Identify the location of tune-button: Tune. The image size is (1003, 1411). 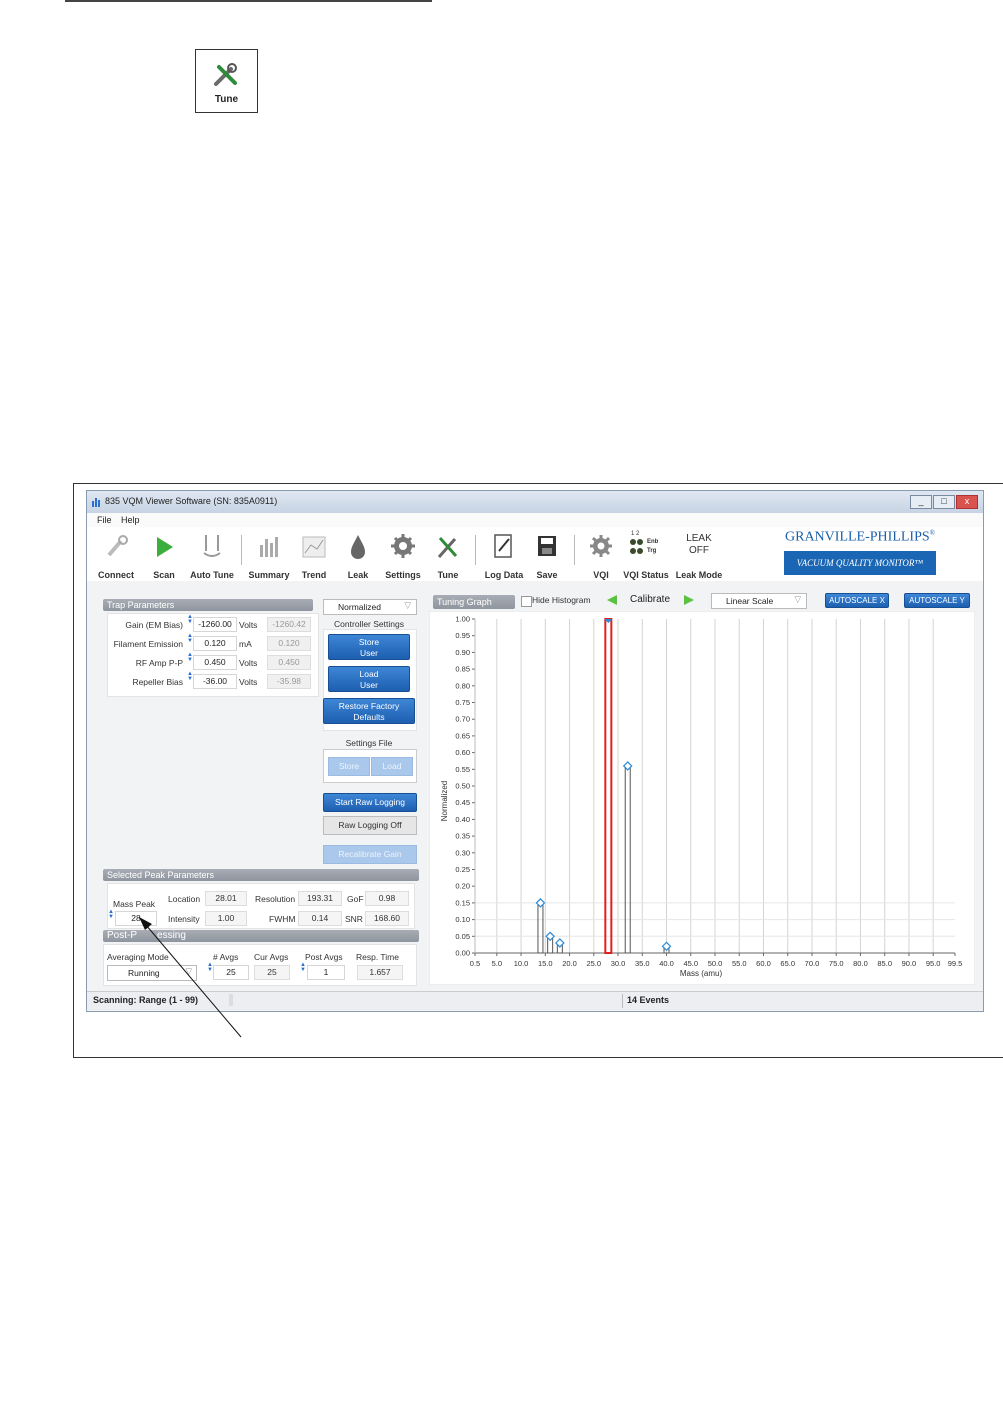
(448, 554).